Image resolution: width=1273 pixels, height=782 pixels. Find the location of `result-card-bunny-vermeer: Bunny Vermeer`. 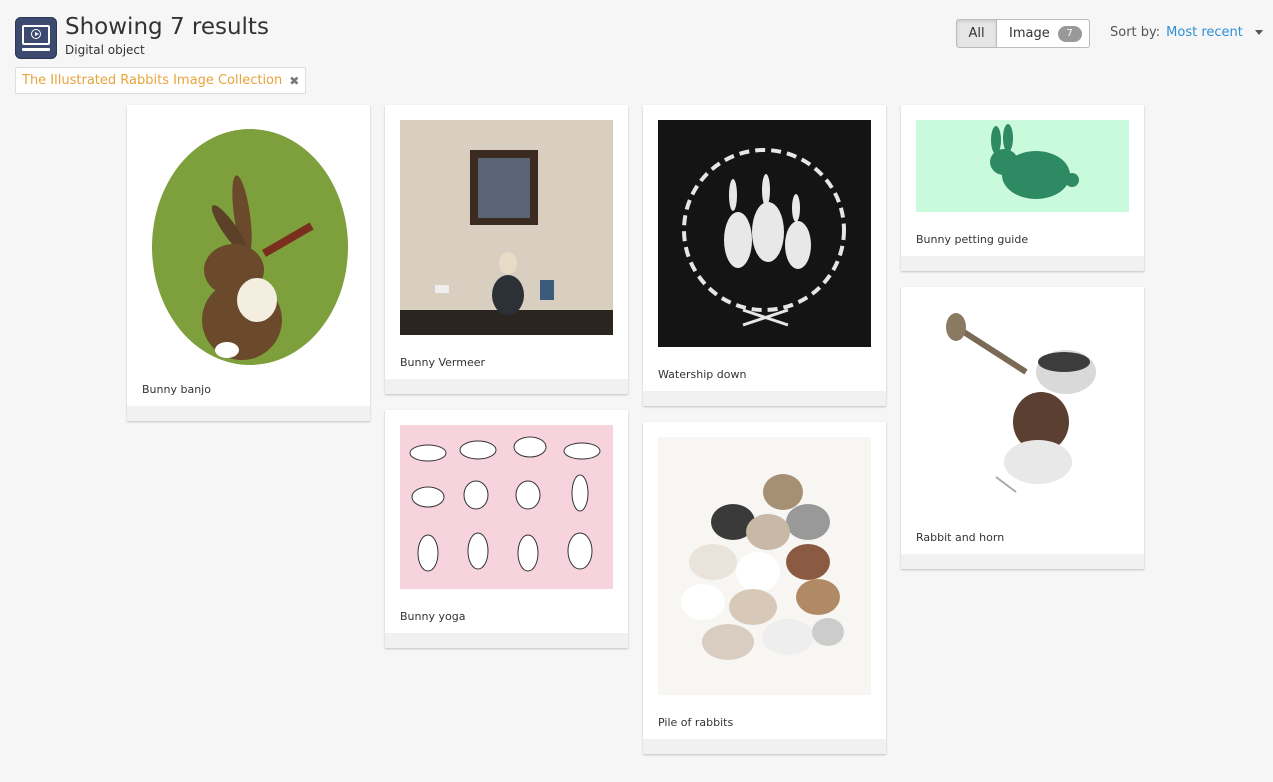

result-card-bunny-vermeer: Bunny Vermeer is located at coordinates (506, 249).